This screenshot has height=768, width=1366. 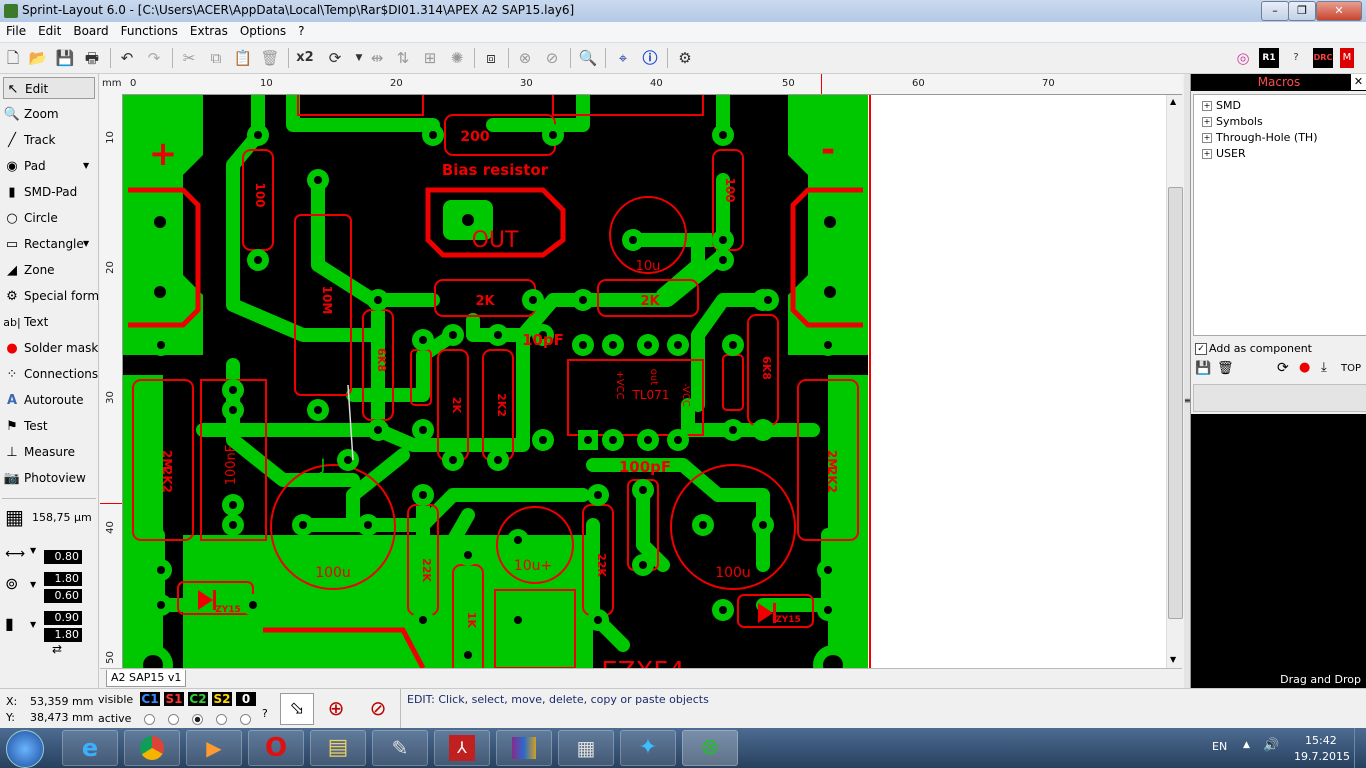 I want to click on info-icon: ⓘ, so click(x=650, y=58).